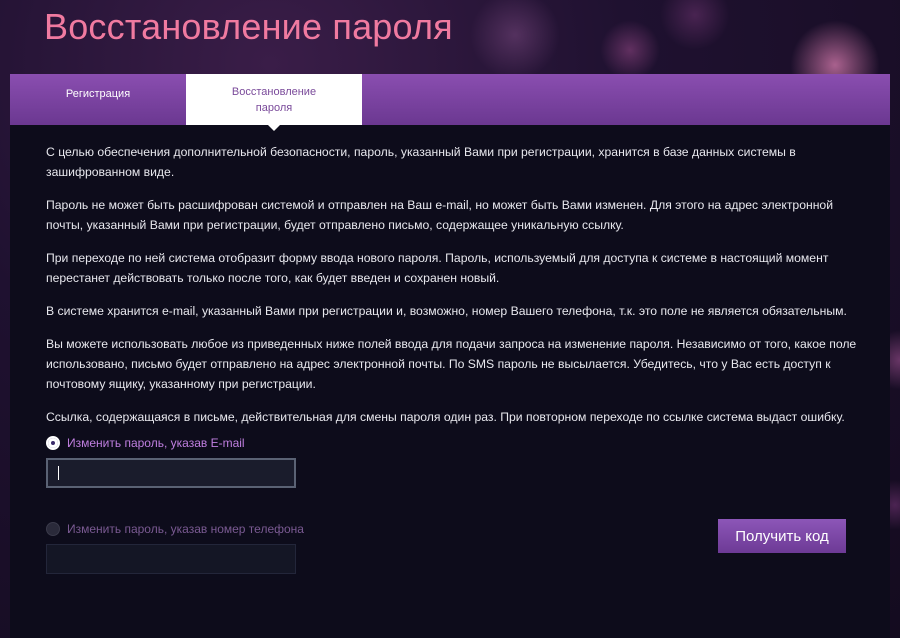 The image size is (900, 638). What do you see at coordinates (171, 473) in the screenshot?
I see `email-input` at bounding box center [171, 473].